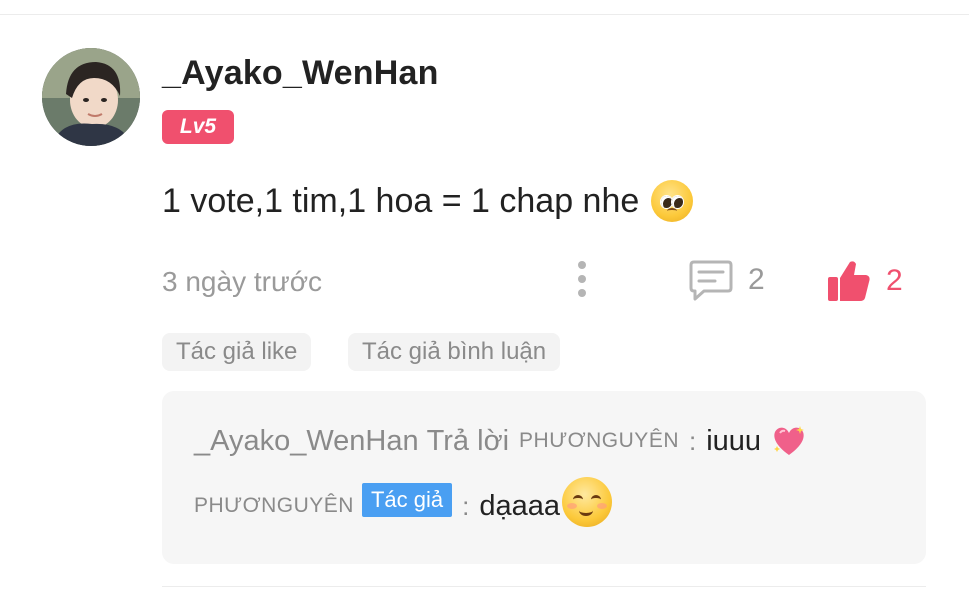 This screenshot has width=969, height=600. What do you see at coordinates (711, 280) in the screenshot?
I see `comment-bubble-icon` at bounding box center [711, 280].